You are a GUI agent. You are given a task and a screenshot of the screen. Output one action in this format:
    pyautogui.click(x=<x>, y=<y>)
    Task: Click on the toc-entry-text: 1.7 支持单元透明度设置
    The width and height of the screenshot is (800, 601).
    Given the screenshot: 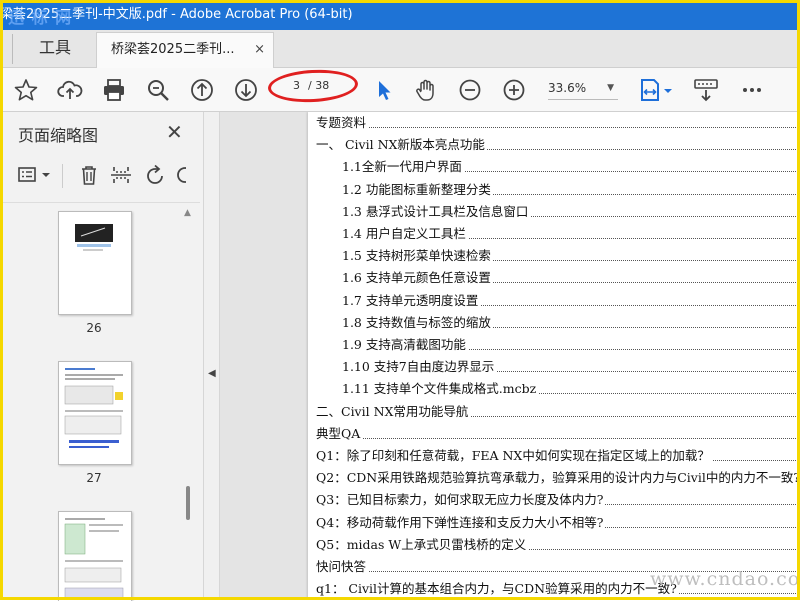 What is the action you would take?
    pyautogui.click(x=411, y=300)
    